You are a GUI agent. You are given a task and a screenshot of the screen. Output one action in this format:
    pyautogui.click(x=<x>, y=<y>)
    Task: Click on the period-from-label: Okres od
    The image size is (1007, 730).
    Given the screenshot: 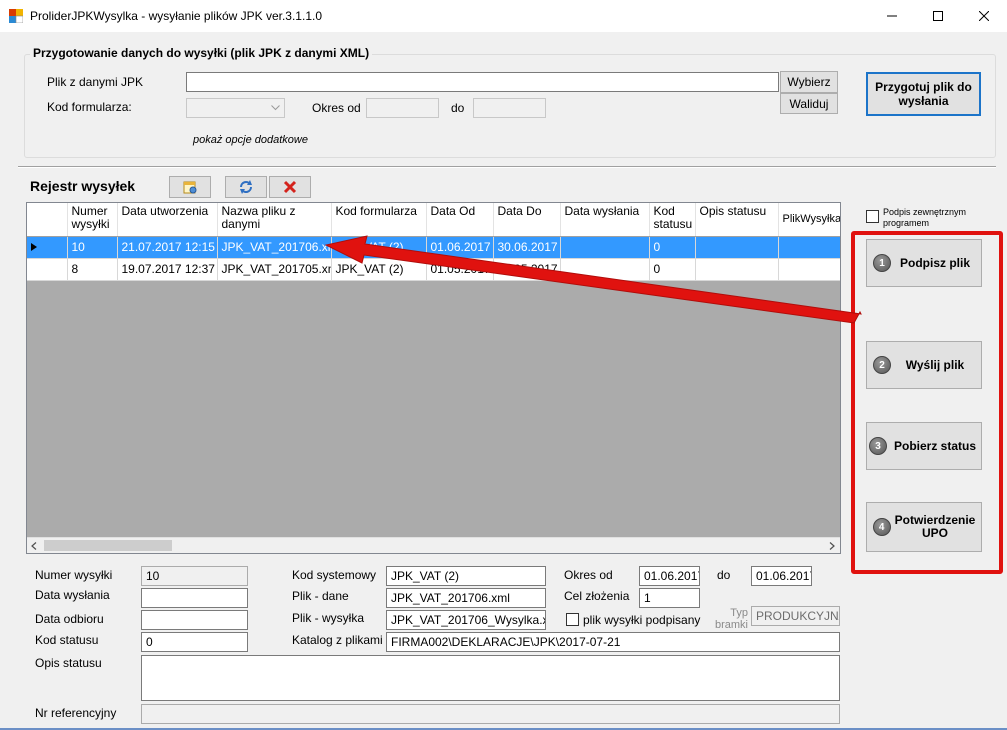 What is the action you would take?
    pyautogui.click(x=336, y=108)
    